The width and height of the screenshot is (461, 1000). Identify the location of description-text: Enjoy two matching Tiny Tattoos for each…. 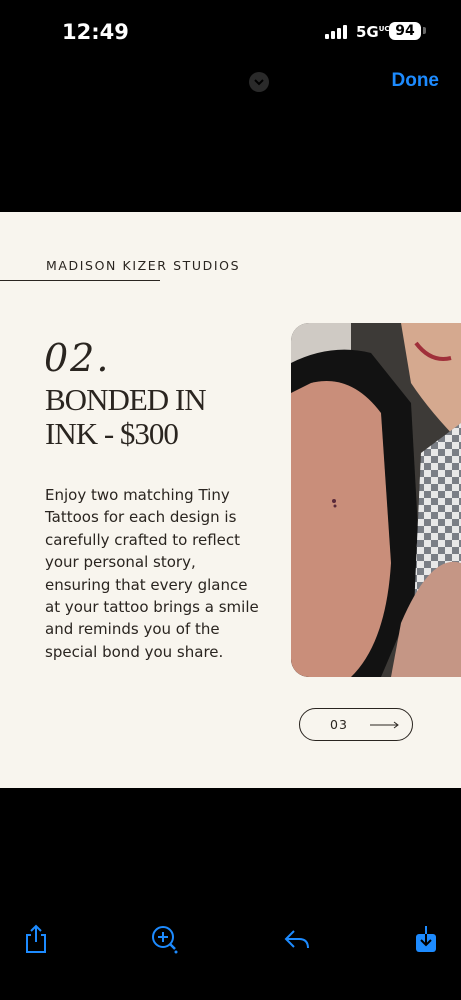
(152, 573).